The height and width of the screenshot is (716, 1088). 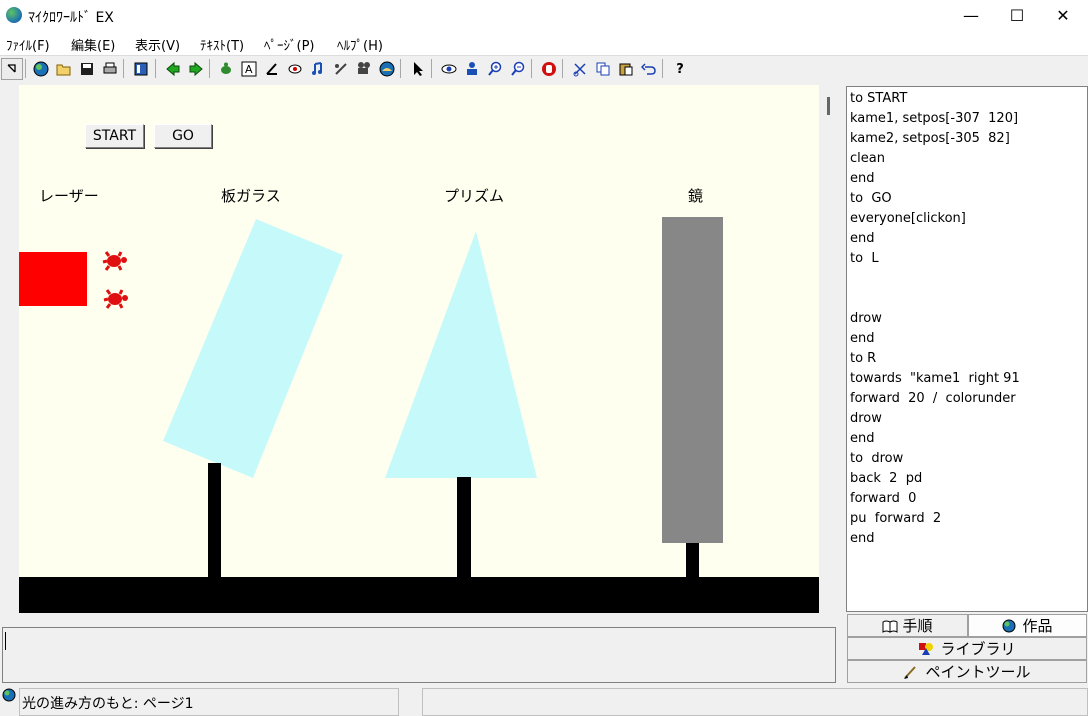 I want to click on menu-edit: 編集(E), so click(x=93, y=44).